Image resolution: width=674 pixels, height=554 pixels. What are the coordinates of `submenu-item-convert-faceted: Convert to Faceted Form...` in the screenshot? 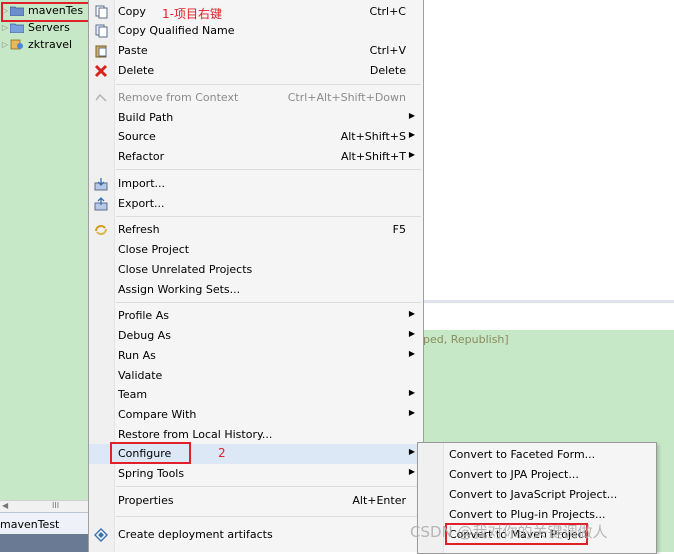 It's located at (537, 455).